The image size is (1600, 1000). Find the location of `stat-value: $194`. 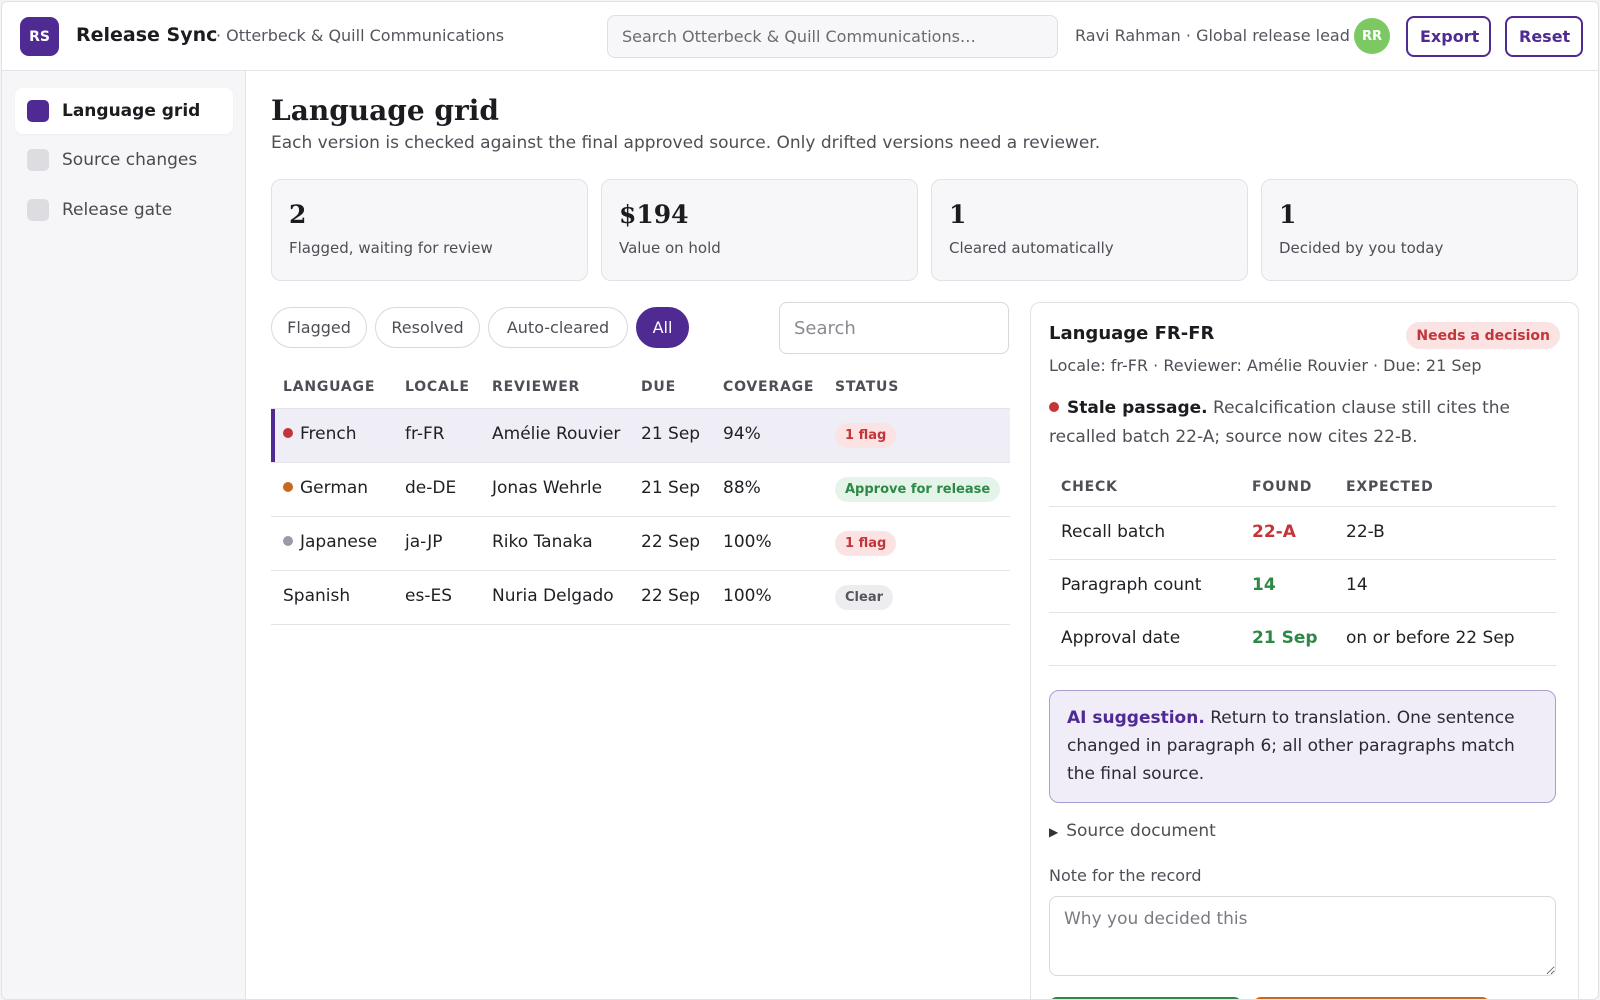

stat-value: $194 is located at coordinates (654, 214).